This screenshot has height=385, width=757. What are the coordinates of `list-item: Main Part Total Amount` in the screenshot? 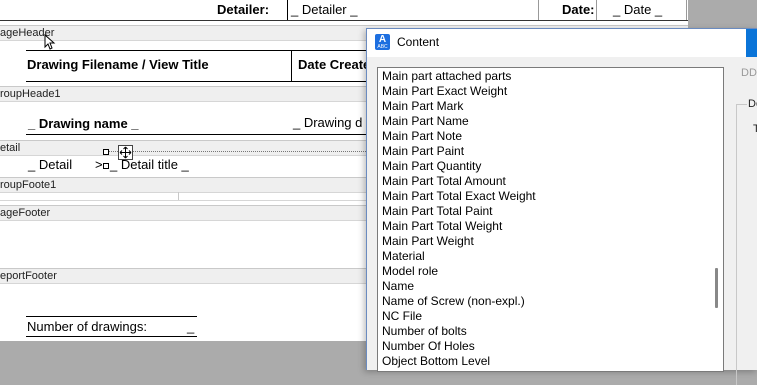 It's located at (444, 181).